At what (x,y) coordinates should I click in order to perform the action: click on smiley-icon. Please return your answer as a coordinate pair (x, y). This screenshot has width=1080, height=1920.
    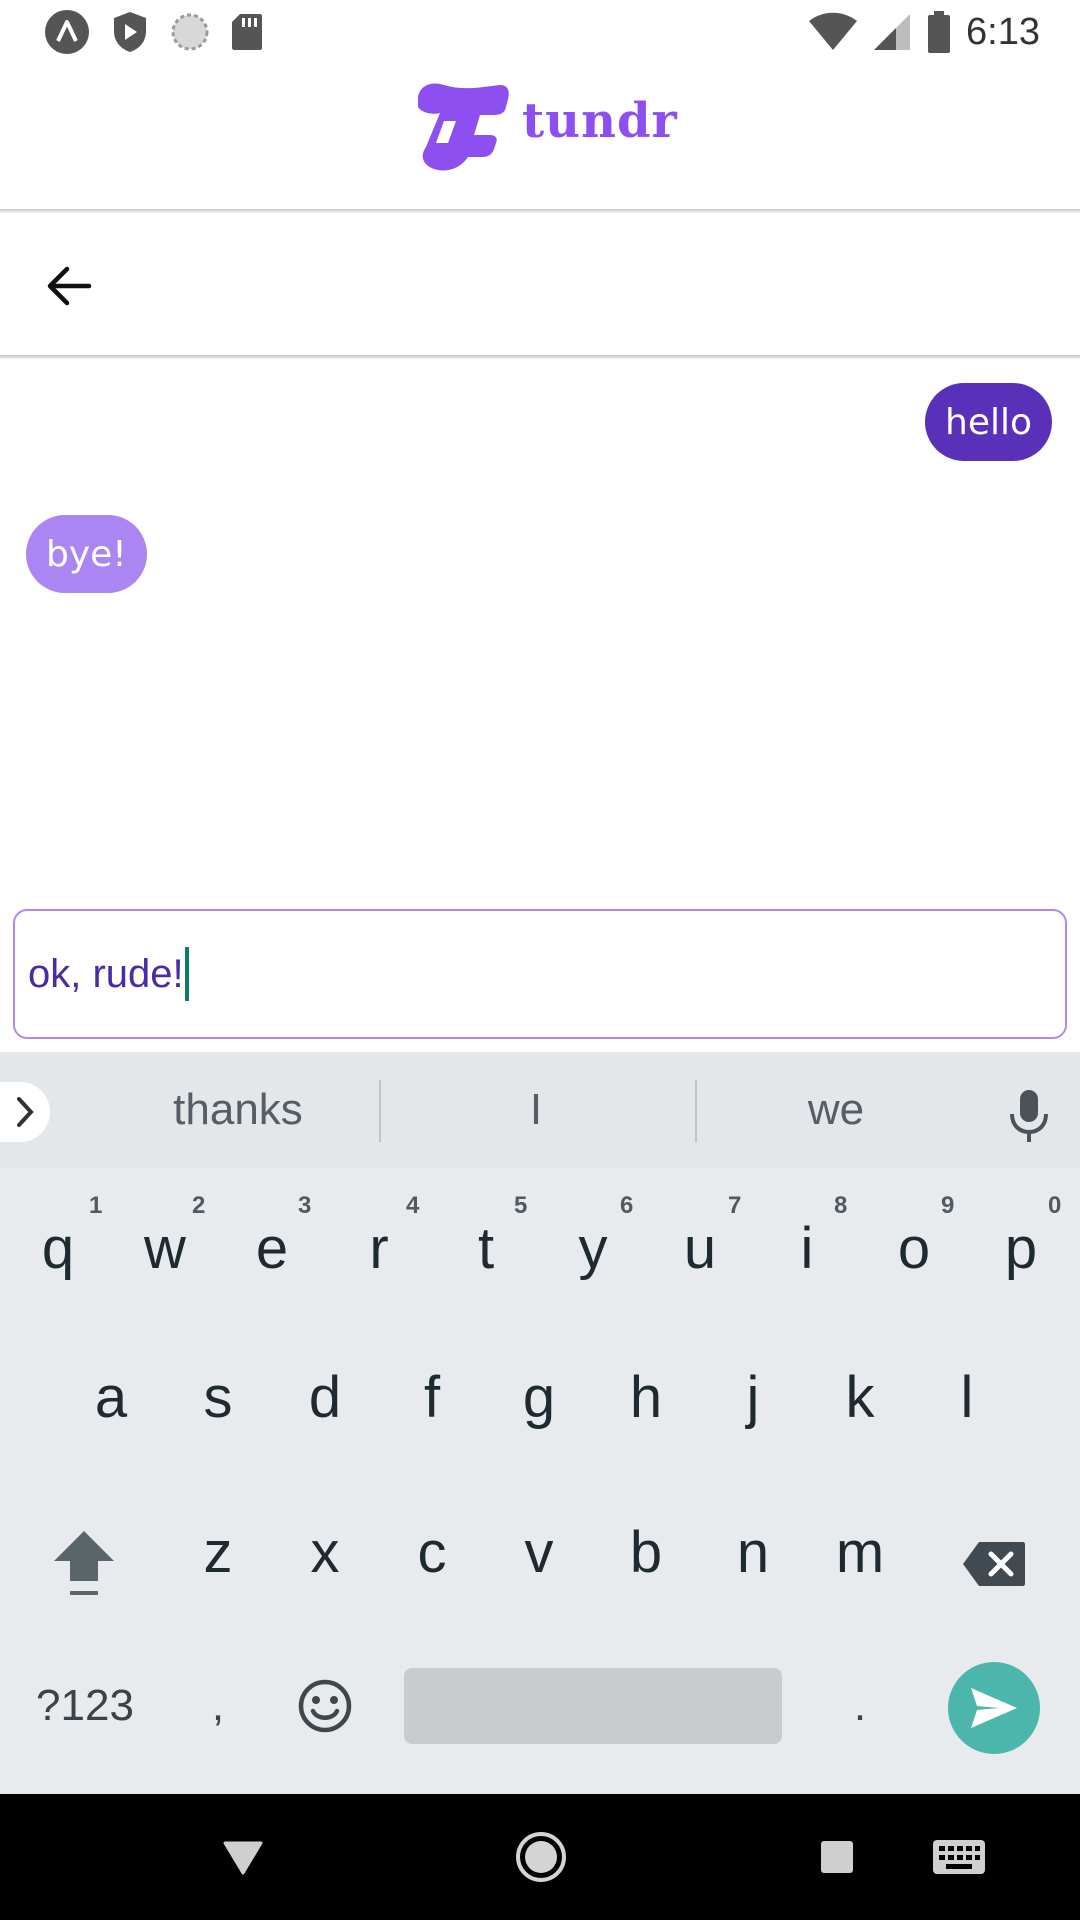
    Looking at the image, I should click on (325, 1706).